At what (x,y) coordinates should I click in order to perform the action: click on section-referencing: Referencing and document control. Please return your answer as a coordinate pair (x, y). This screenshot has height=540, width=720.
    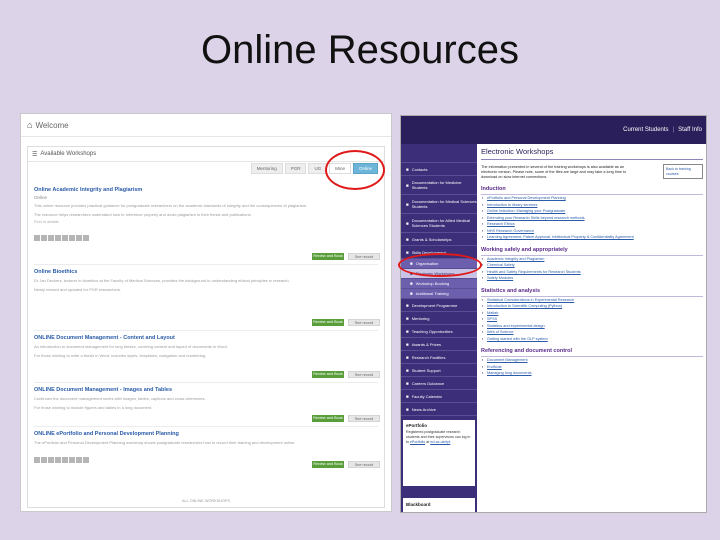
    Looking at the image, I should click on (527, 351).